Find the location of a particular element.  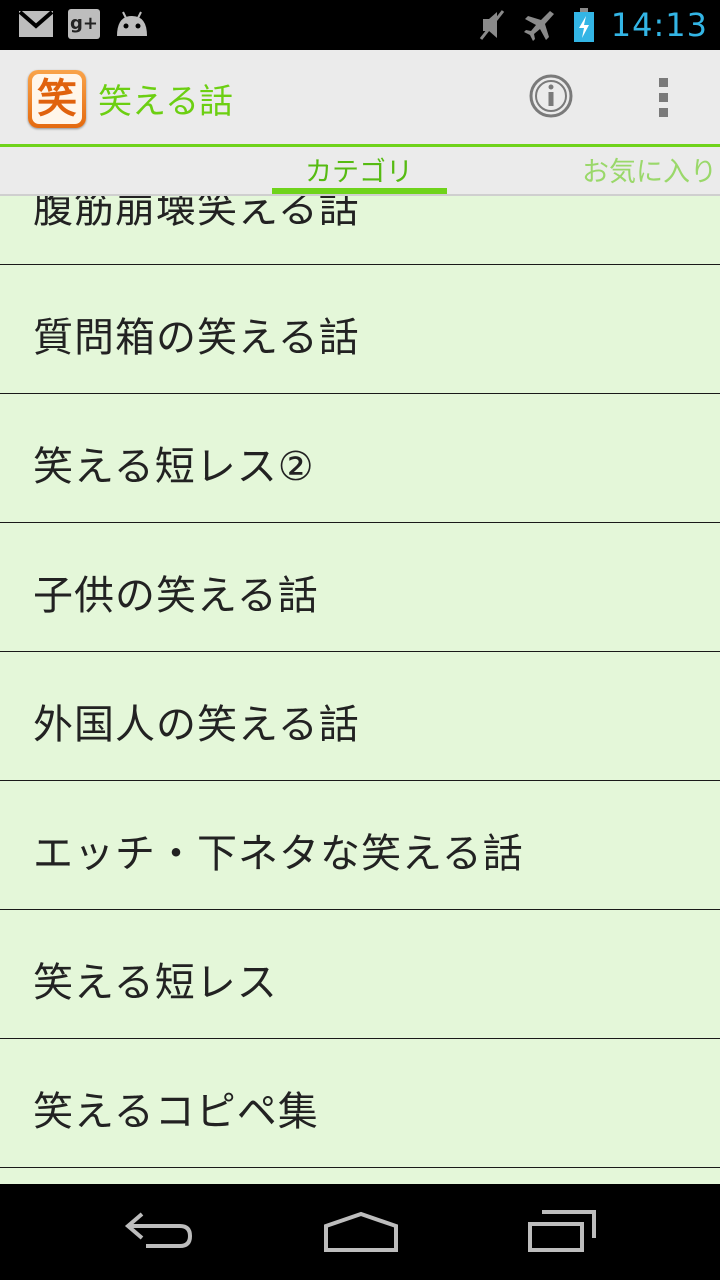

android-icon is located at coordinates (132, 23).